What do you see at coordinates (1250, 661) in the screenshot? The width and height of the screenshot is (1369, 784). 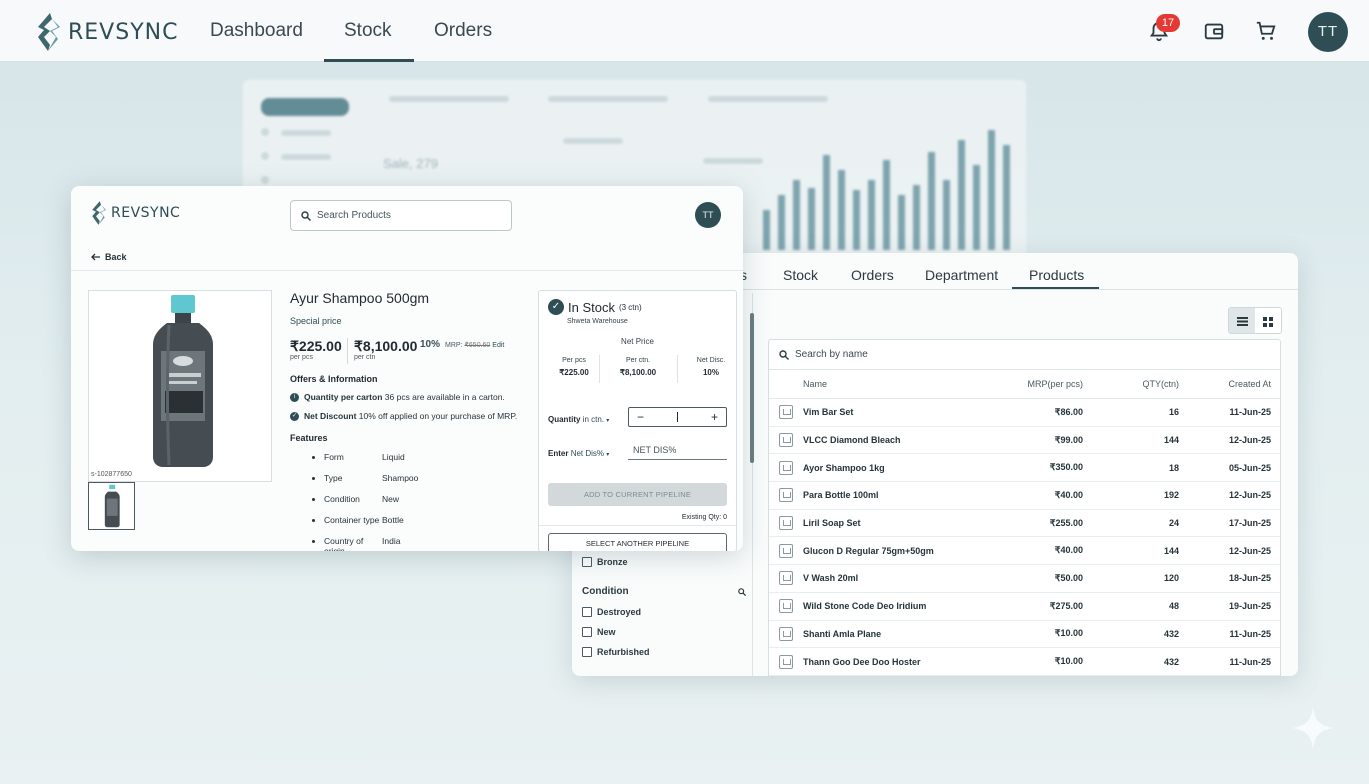 I see `row-created: 11-Jun-25` at bounding box center [1250, 661].